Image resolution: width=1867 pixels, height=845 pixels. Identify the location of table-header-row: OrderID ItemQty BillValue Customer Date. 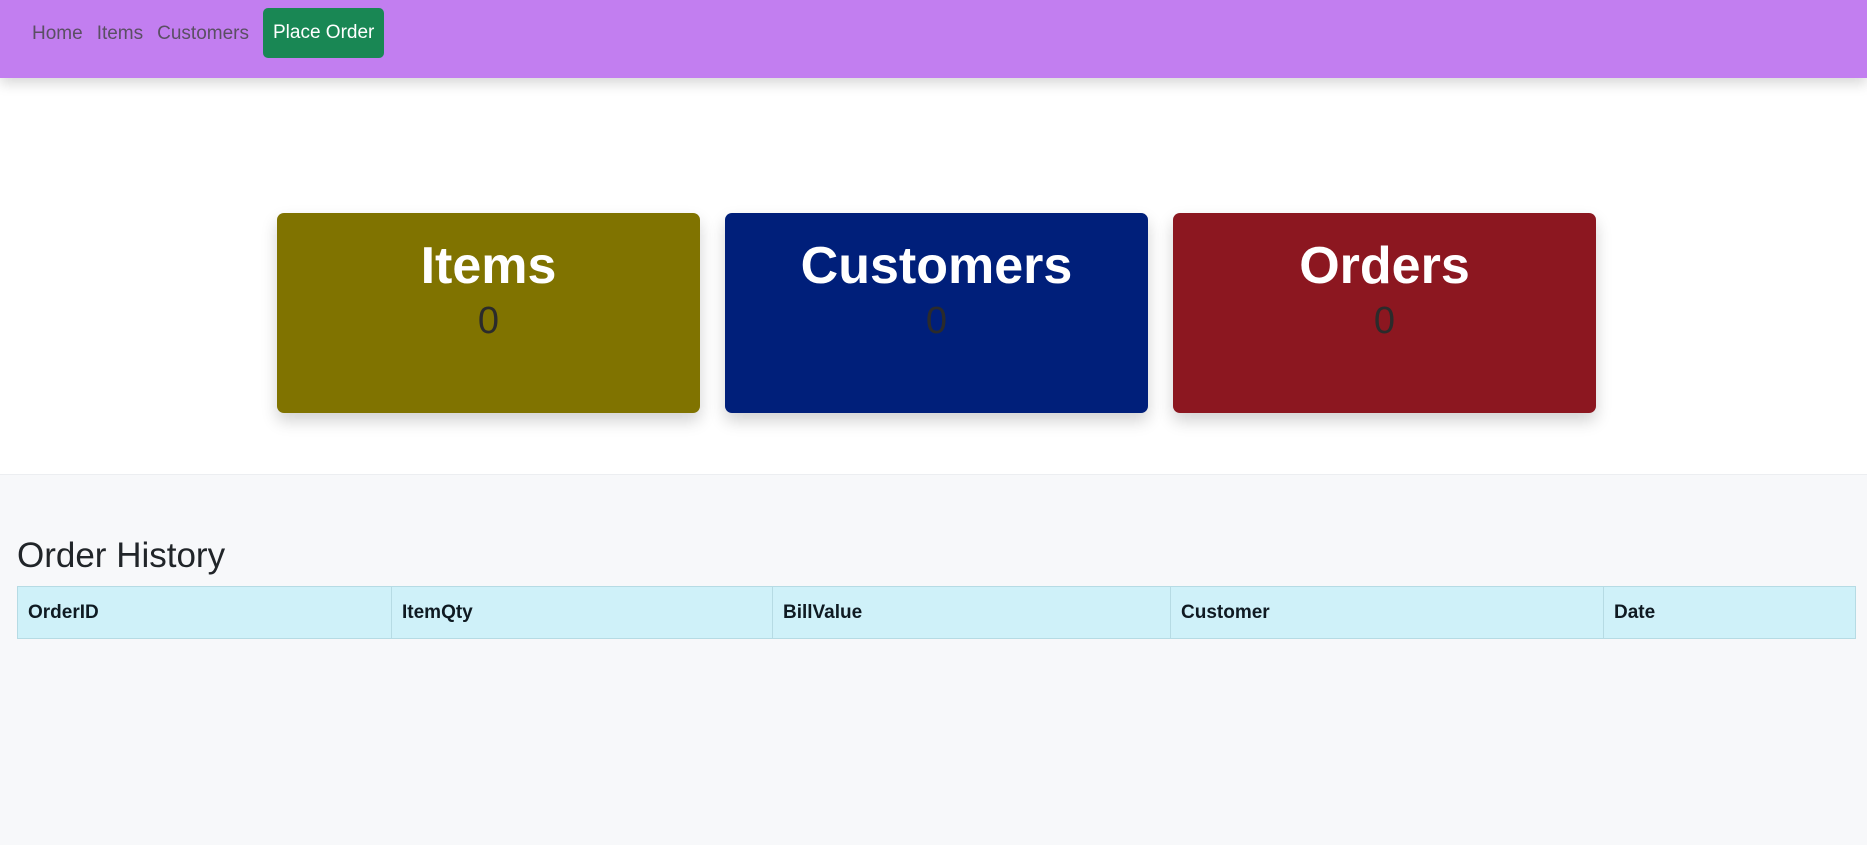
(936, 612).